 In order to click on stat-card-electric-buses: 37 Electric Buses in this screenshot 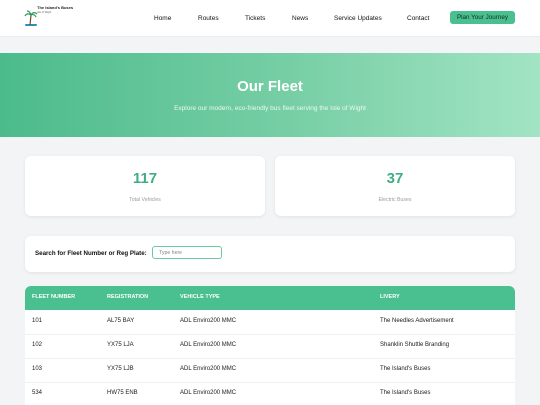, I will do `click(395, 186)`.